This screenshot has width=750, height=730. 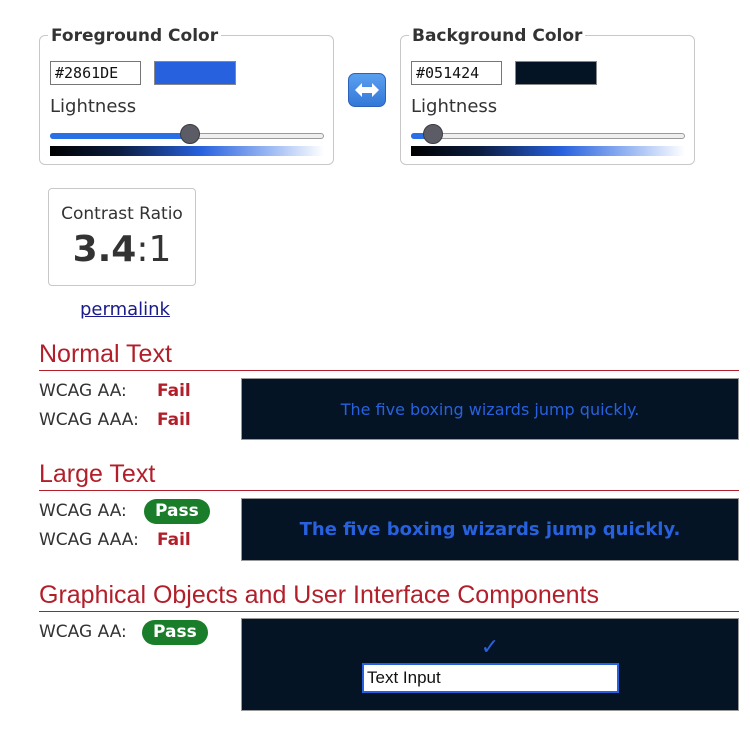 I want to click on background-lightness-slider-thumb, so click(x=432, y=134).